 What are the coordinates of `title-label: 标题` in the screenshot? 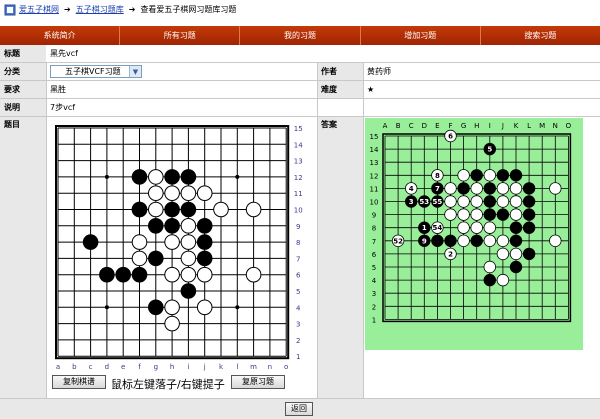 It's located at (23, 53).